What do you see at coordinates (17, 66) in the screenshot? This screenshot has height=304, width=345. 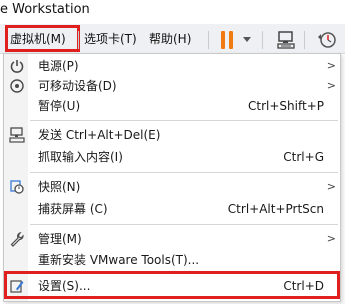 I see `power-icon` at bounding box center [17, 66].